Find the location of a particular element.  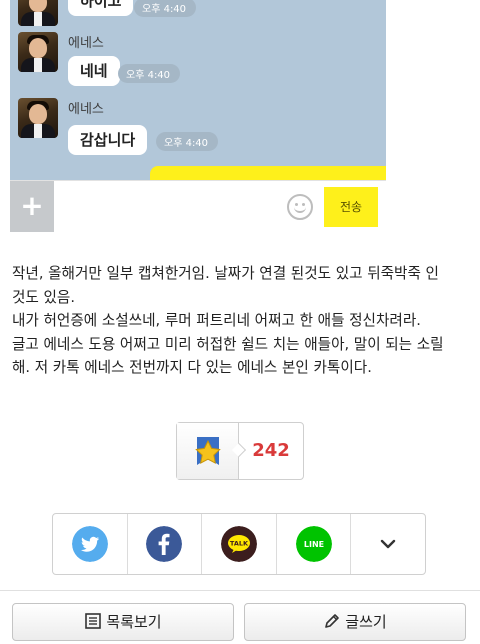

line-label: LINE is located at coordinates (313, 544).